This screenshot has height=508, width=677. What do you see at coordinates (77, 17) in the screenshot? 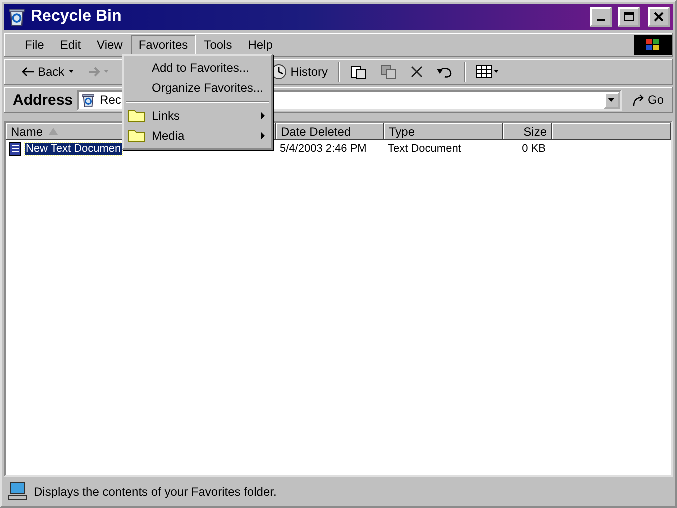
I see `window-title: Recycle Bin` at bounding box center [77, 17].